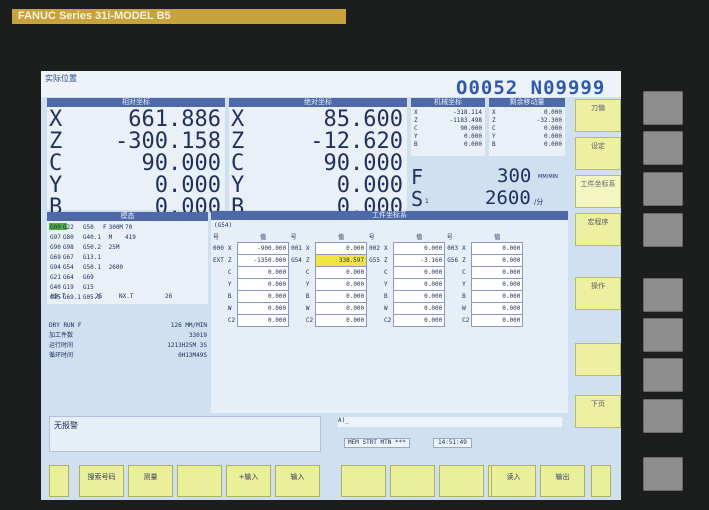 The width and height of the screenshot is (709, 510). What do you see at coordinates (101, 481) in the screenshot?
I see `softkey-search-number: 搜索号码` at bounding box center [101, 481].